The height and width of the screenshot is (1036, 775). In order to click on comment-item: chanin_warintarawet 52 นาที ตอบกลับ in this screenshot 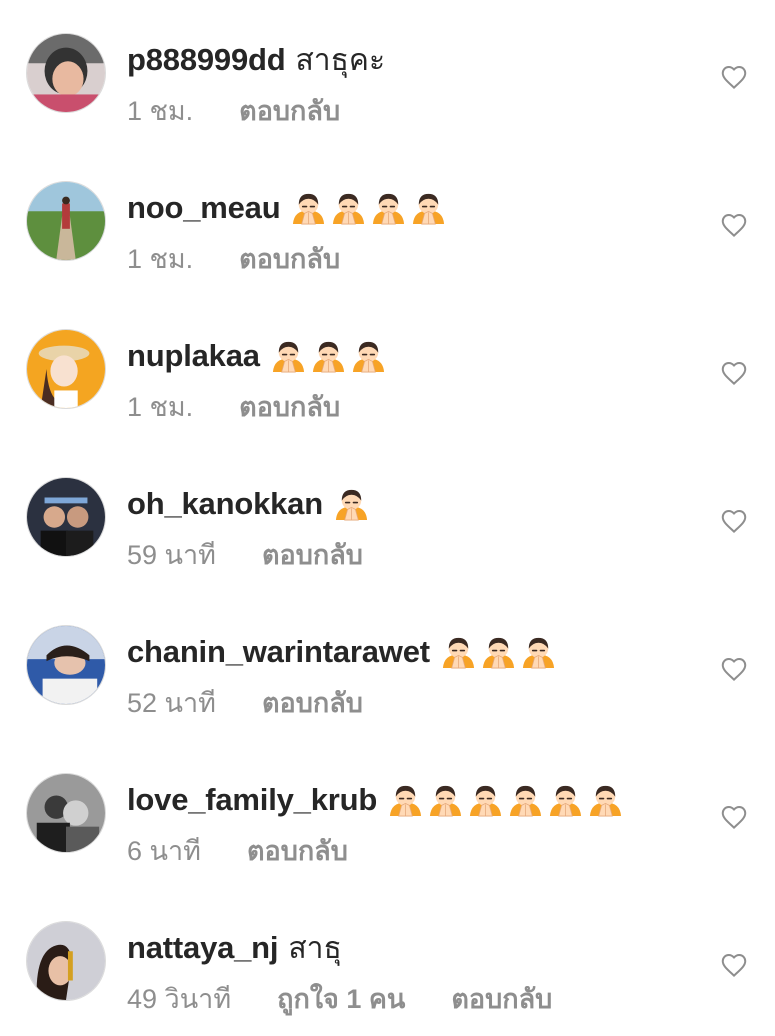, I will do `click(387, 666)`.